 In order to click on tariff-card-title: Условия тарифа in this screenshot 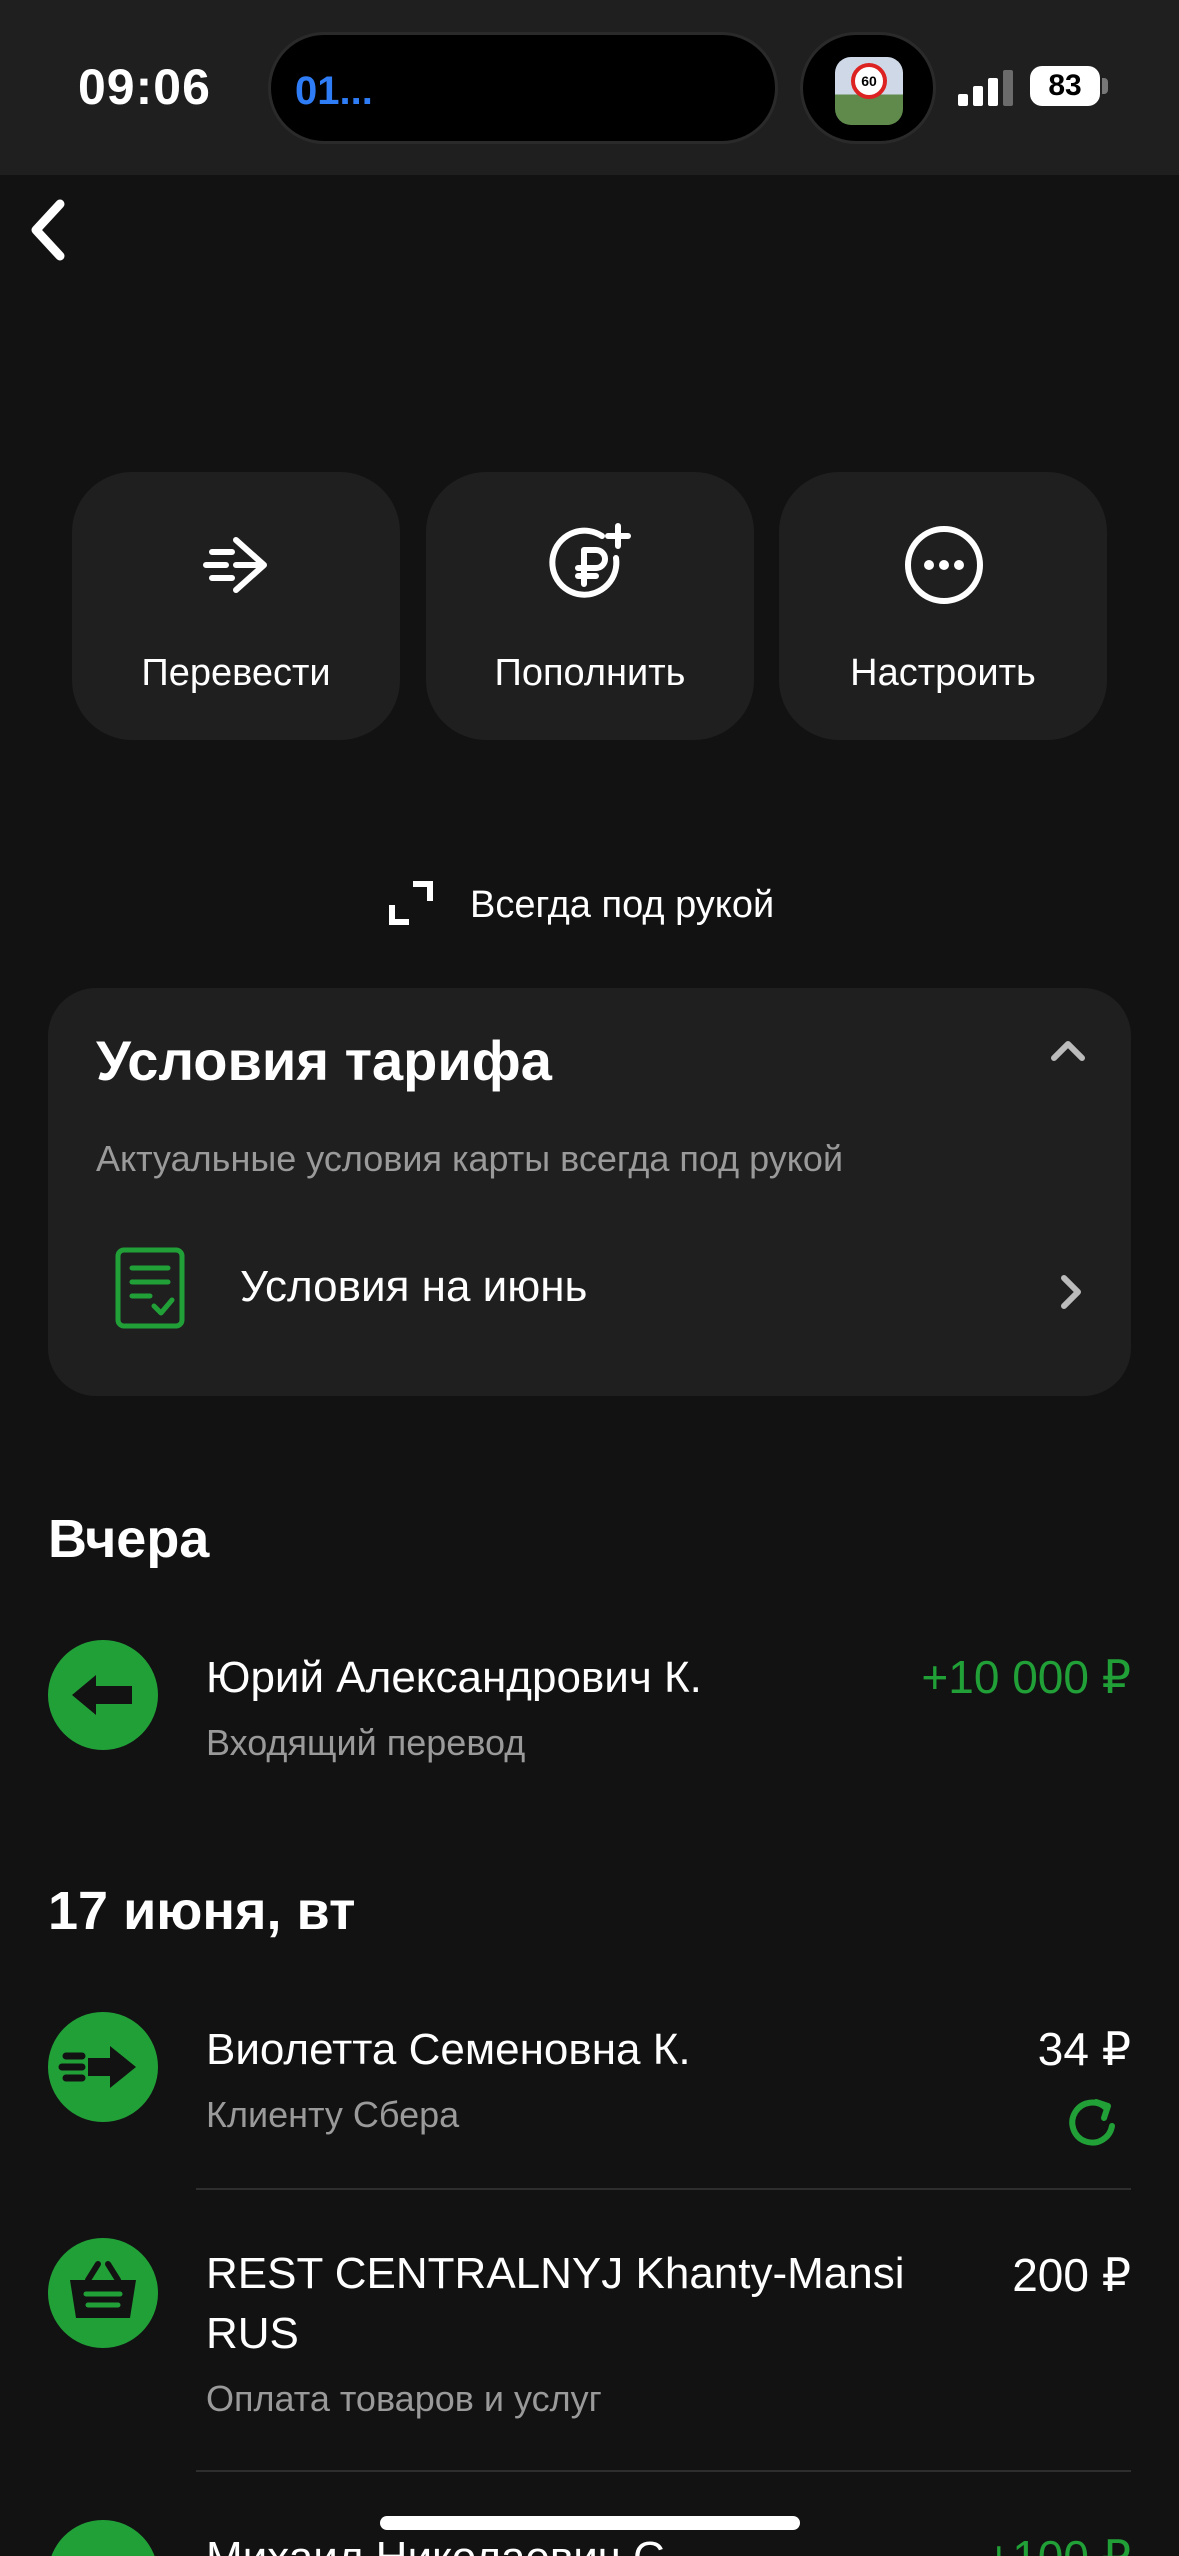, I will do `click(324, 1060)`.